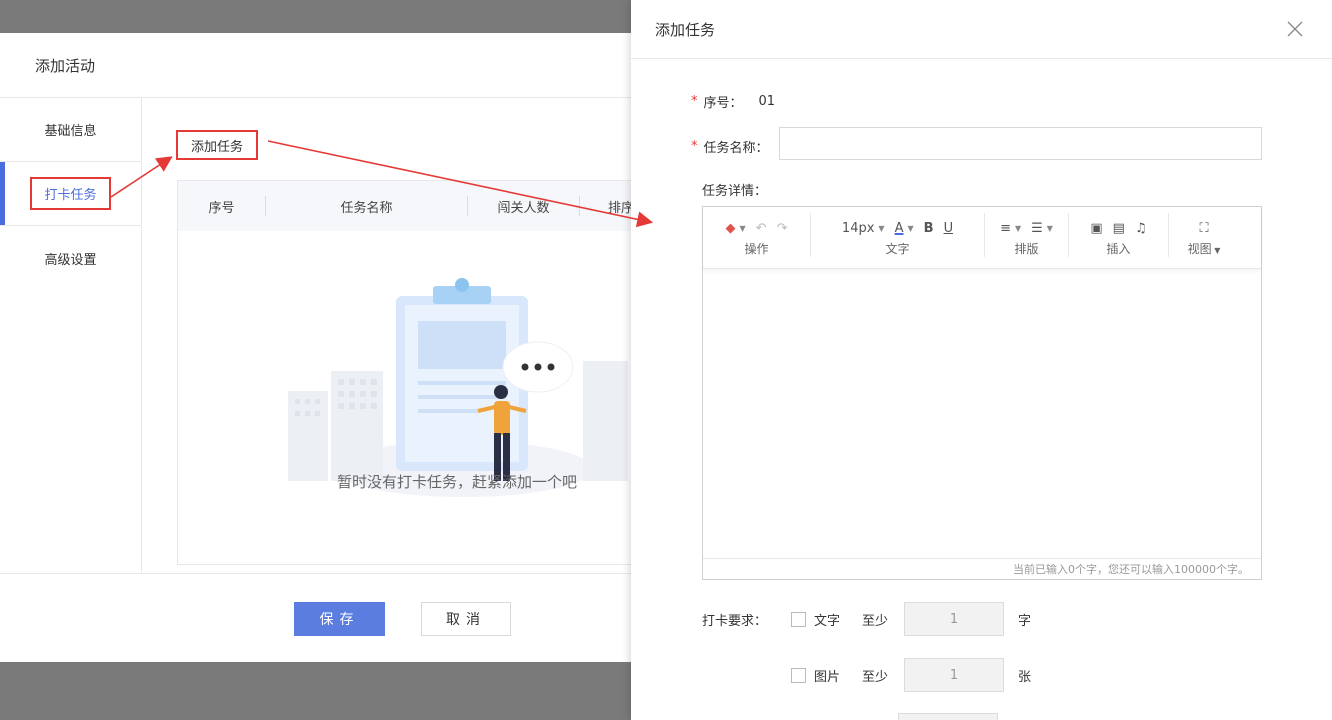 Image resolution: width=1332 pixels, height=720 pixels. What do you see at coordinates (827, 677) in the screenshot?
I see `requirement-type-label: 图片` at bounding box center [827, 677].